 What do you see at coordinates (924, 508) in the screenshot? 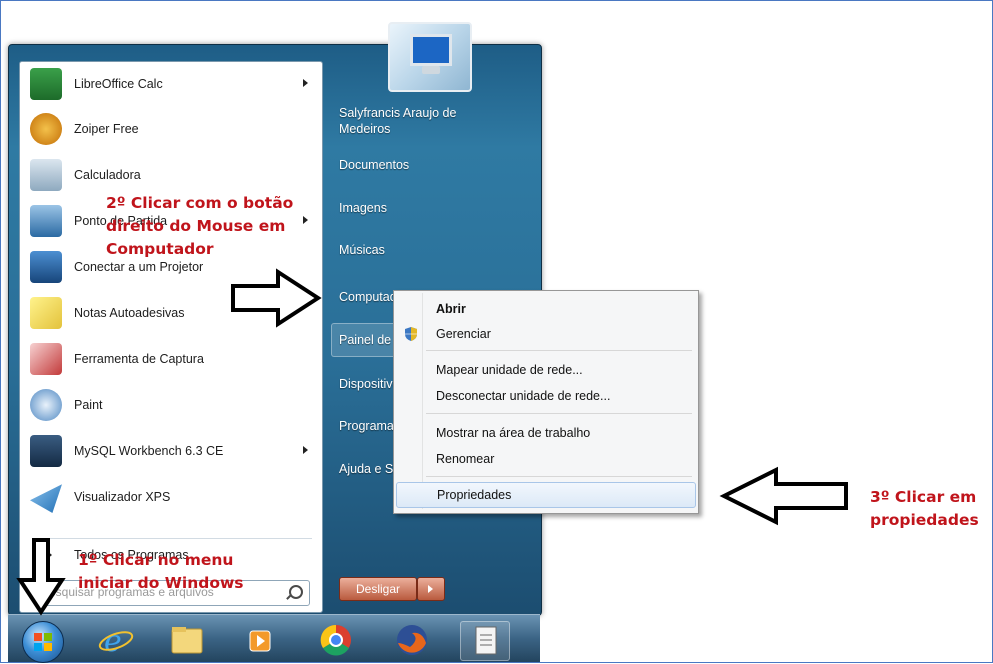
I see `annotation-step-3: 3º Clicar em propiedades` at bounding box center [924, 508].